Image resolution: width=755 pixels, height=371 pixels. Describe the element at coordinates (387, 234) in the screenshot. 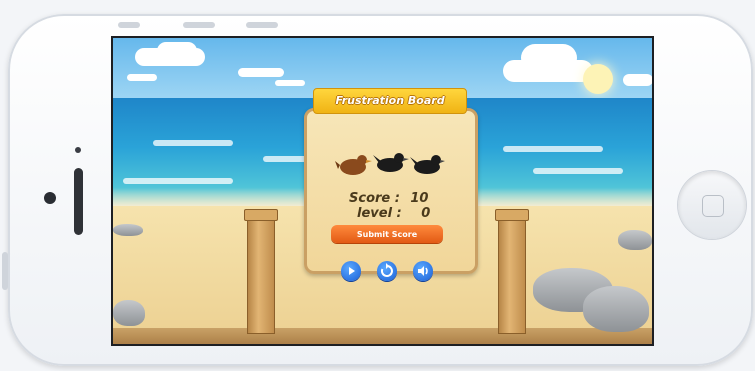

I see `submit-score-button: Submit Score` at that location.